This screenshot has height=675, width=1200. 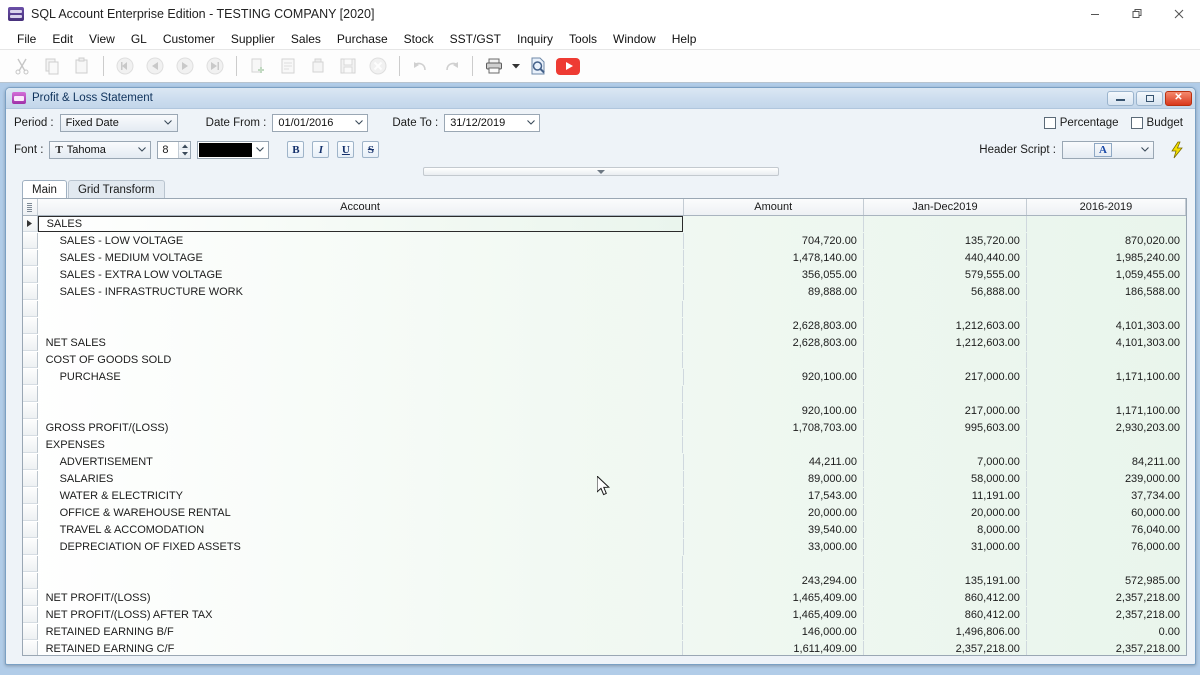 What do you see at coordinates (1095, 14) in the screenshot?
I see `minimize-icon` at bounding box center [1095, 14].